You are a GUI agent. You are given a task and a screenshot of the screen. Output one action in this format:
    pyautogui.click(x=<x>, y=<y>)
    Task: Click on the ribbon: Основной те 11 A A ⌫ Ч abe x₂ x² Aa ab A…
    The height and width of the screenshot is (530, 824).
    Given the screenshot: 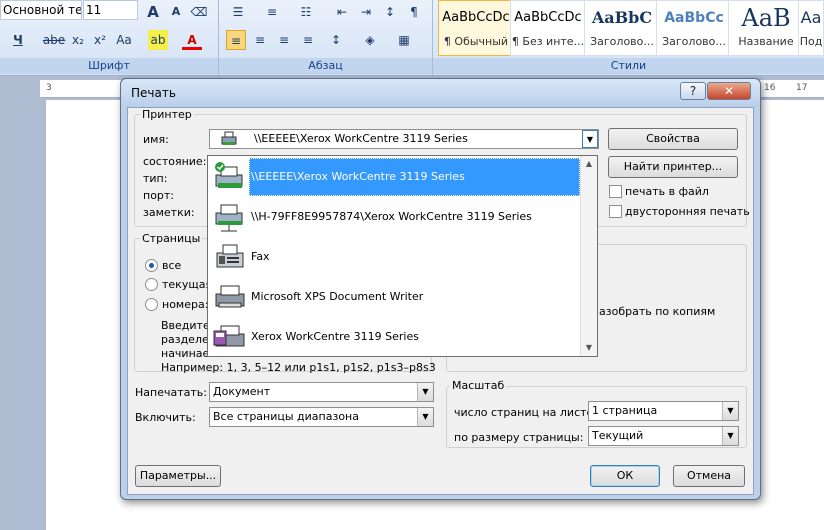 What is the action you would take?
    pyautogui.click(x=412, y=38)
    